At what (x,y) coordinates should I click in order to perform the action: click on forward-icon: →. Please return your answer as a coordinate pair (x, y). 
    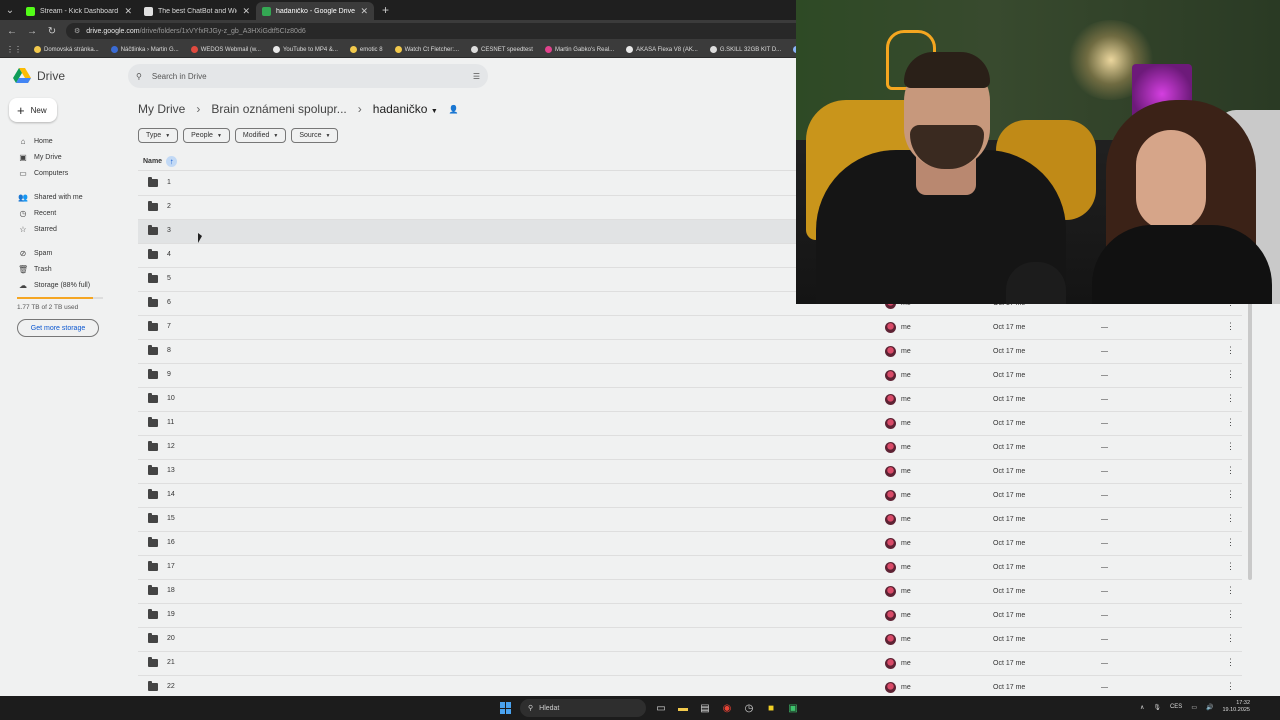
    Looking at the image, I should click on (32, 31).